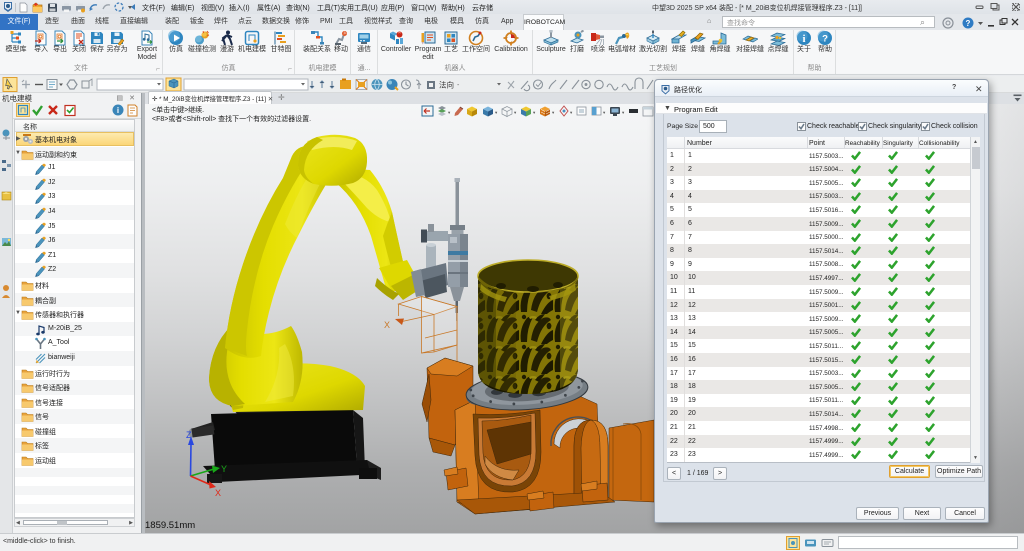 The height and width of the screenshot is (551, 1024). I want to click on svg-text: Z, so click(189, 435).